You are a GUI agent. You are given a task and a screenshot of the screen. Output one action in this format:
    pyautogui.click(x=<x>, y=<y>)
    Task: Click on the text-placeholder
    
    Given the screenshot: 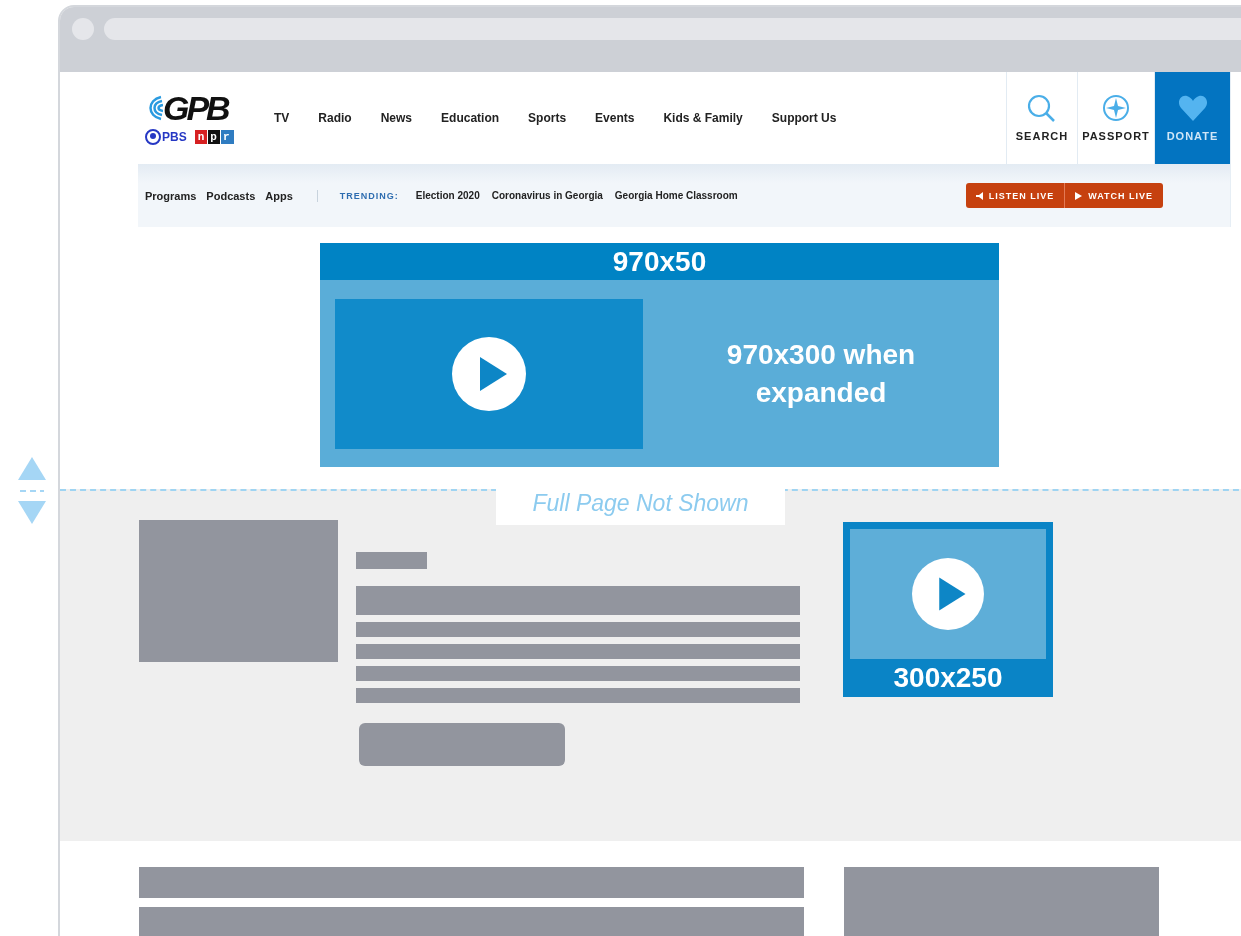 What is the action you would take?
    pyautogui.click(x=391, y=560)
    